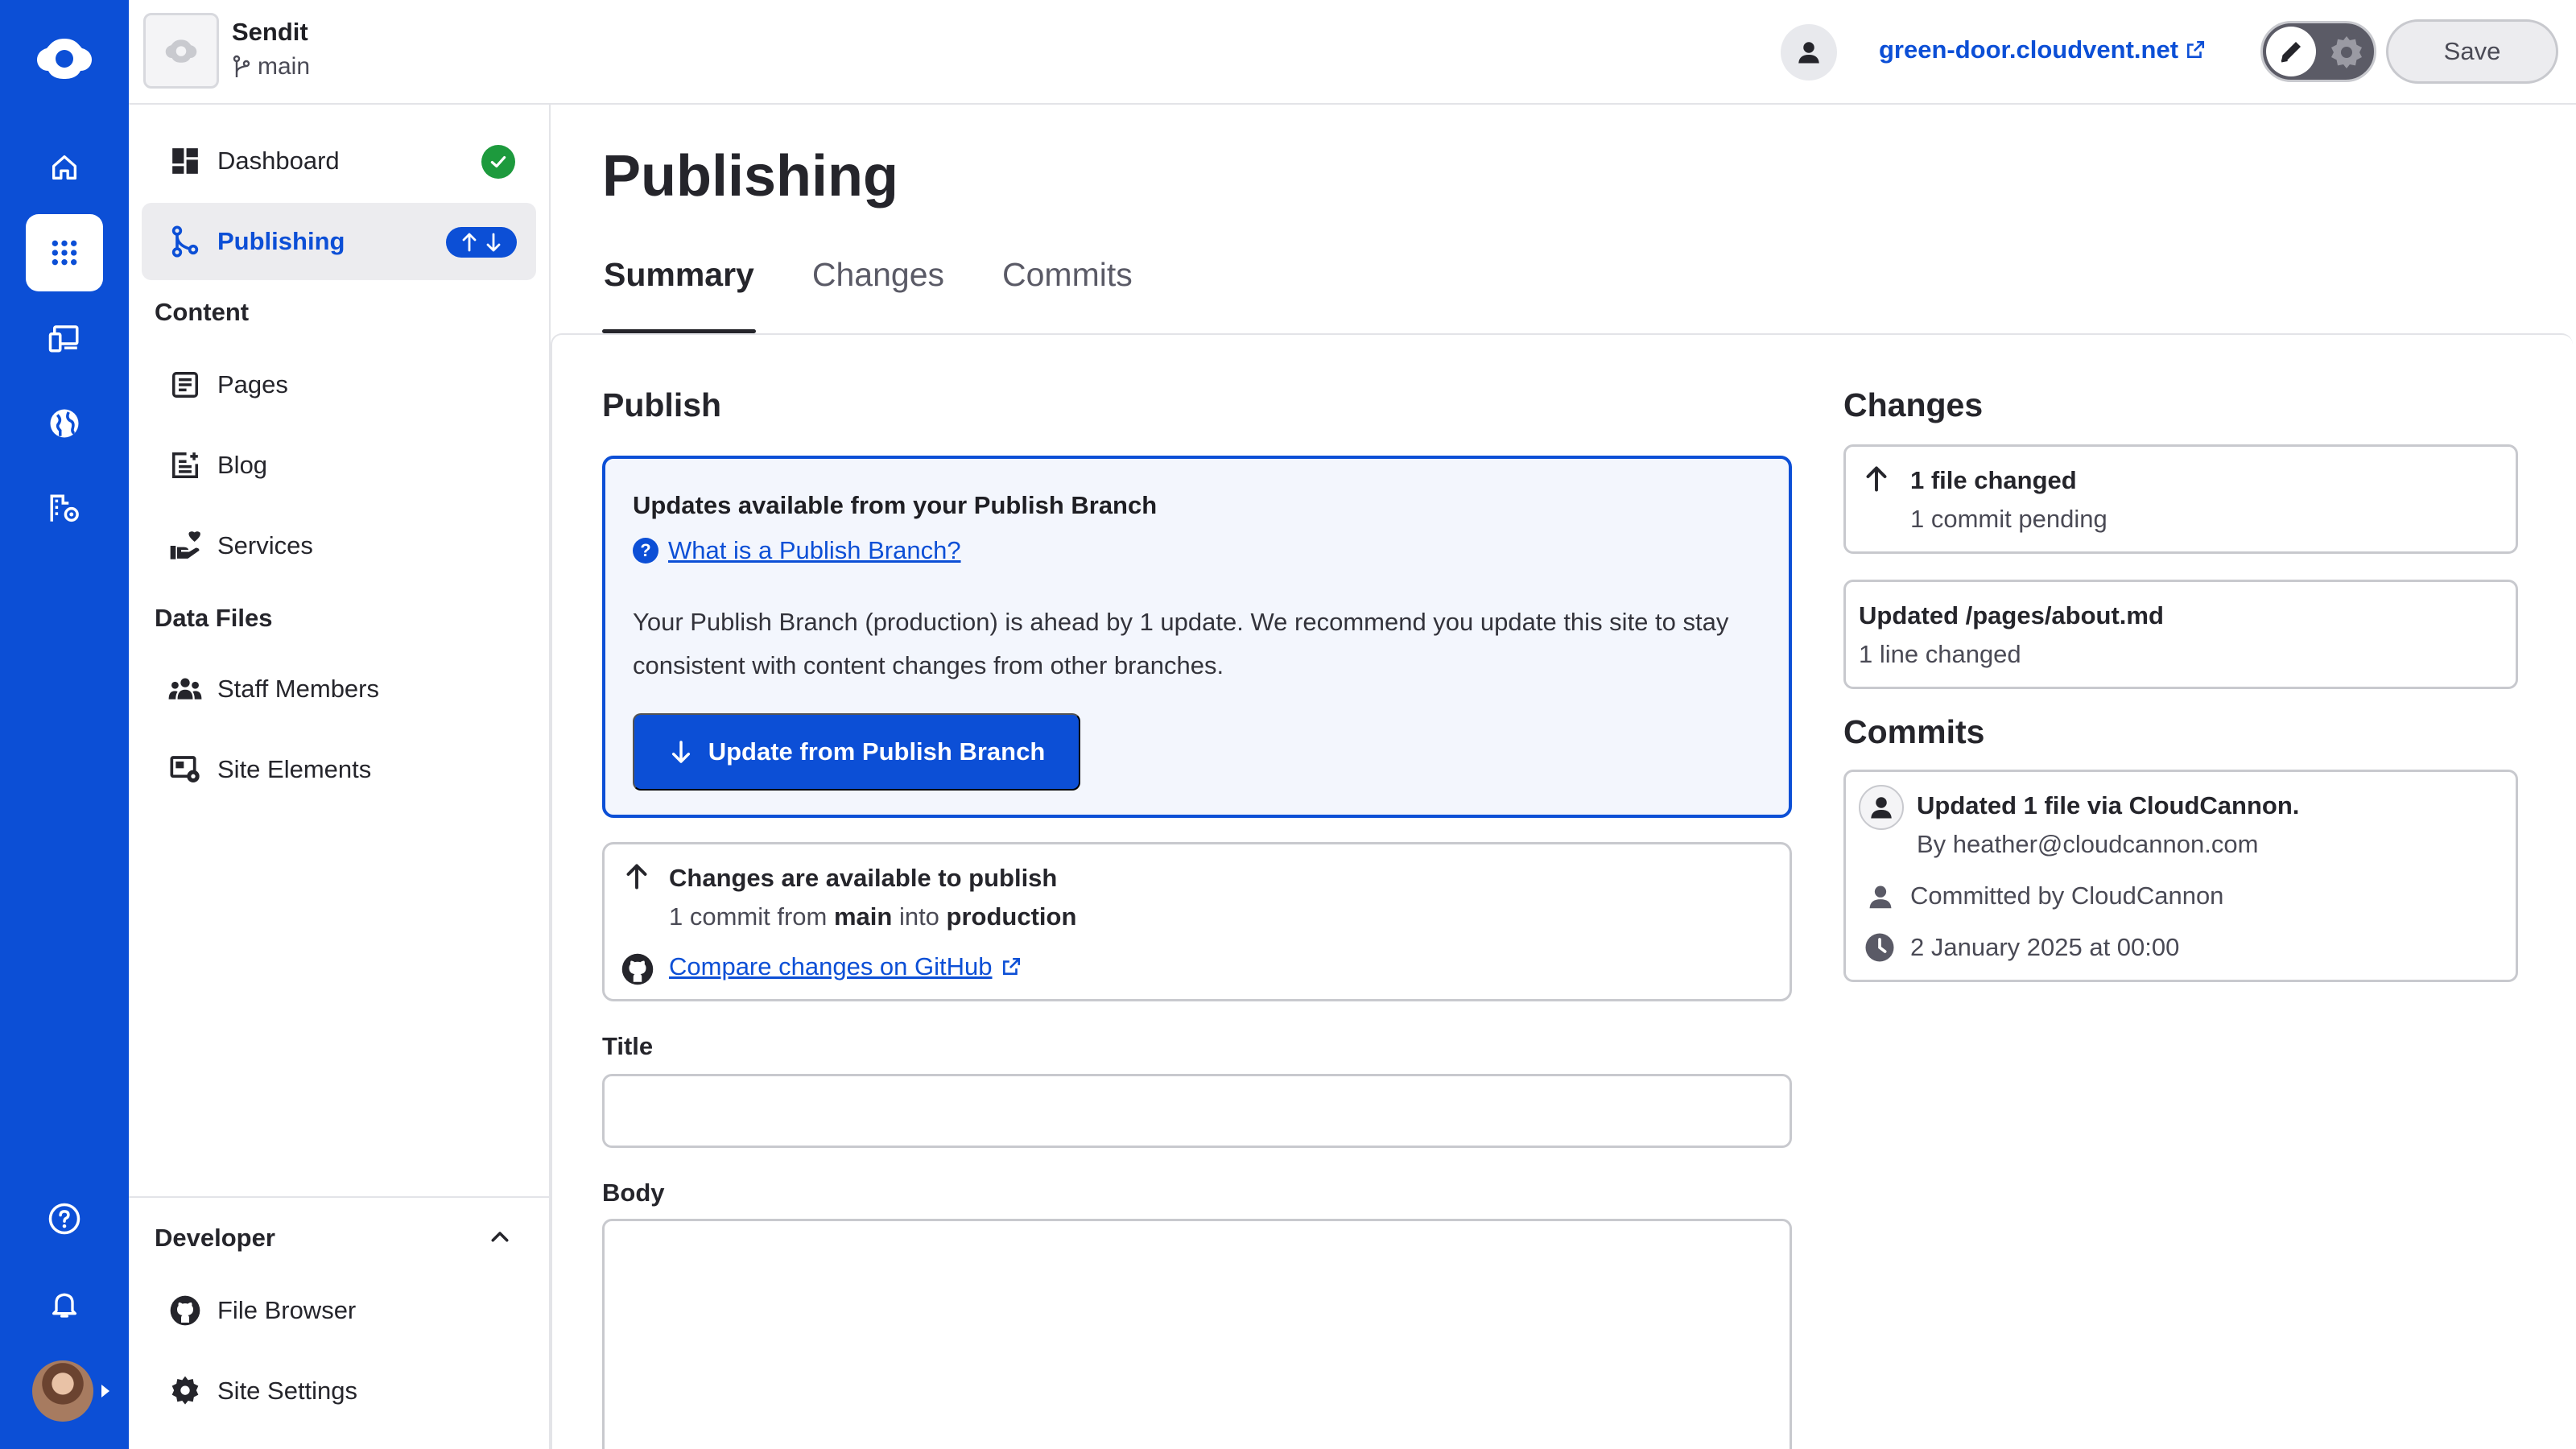 The height and width of the screenshot is (1449, 2576). I want to click on sync-arrows-badge, so click(482, 242).